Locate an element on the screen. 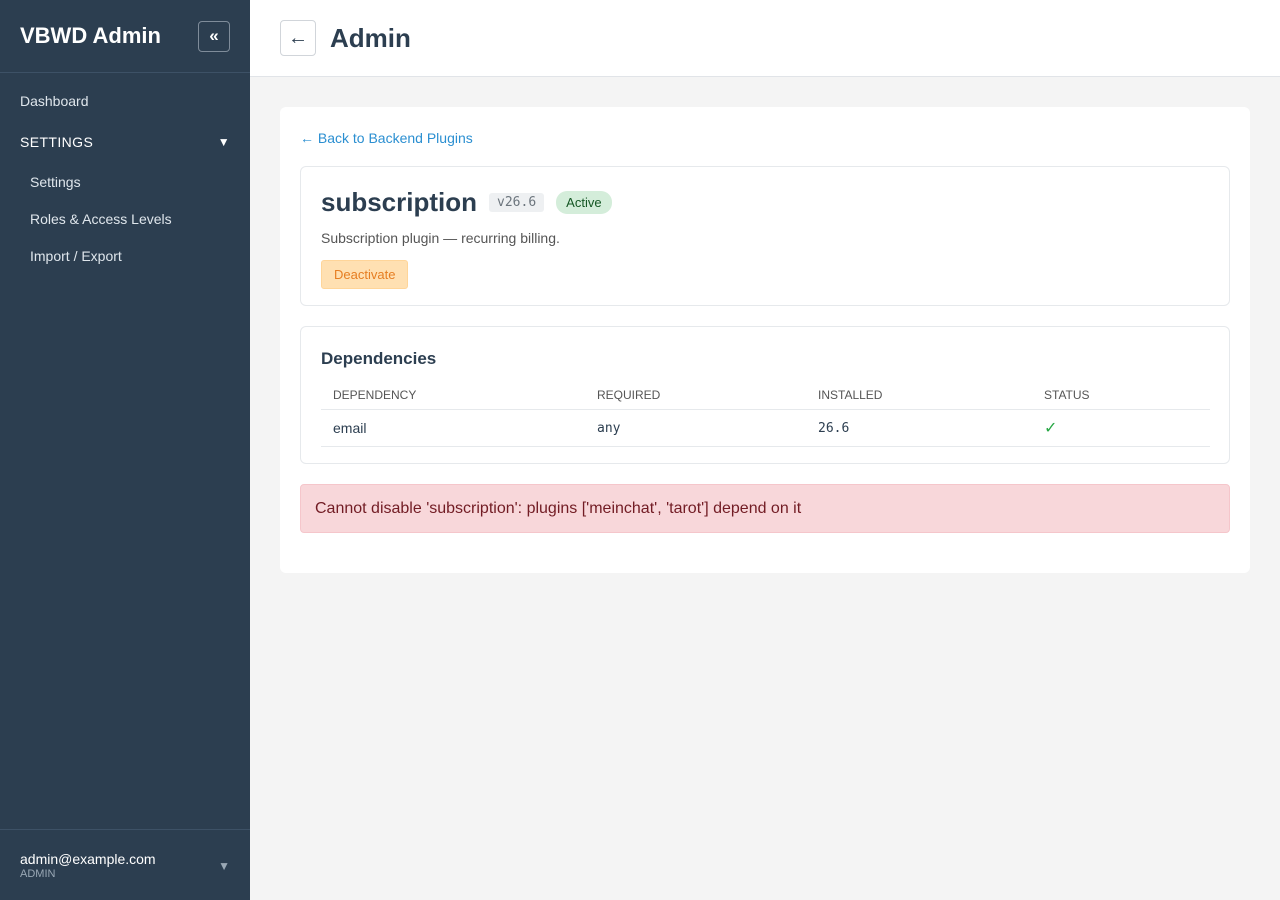 This screenshot has width=1280, height=900. sidebar-item-roles-access-levels: Roles & Access Levels is located at coordinates (125, 219).